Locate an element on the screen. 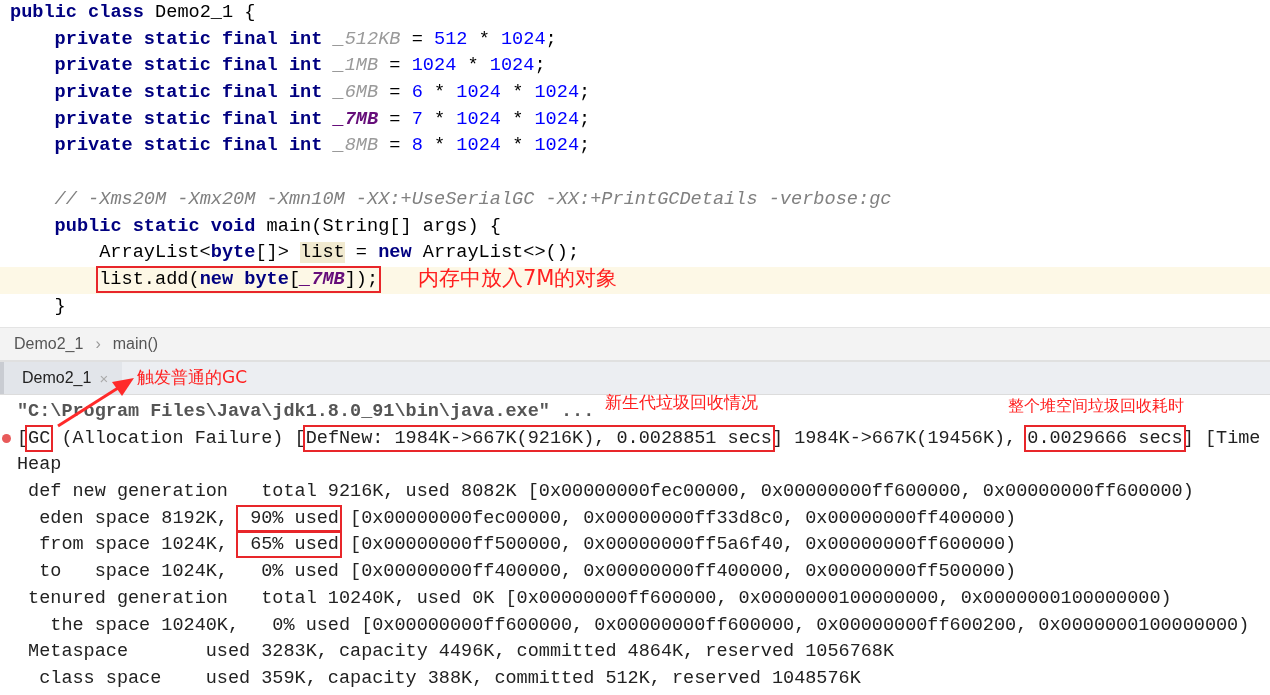 The width and height of the screenshot is (1270, 695). marked-output: 0.0029666 secs is located at coordinates (1105, 438).